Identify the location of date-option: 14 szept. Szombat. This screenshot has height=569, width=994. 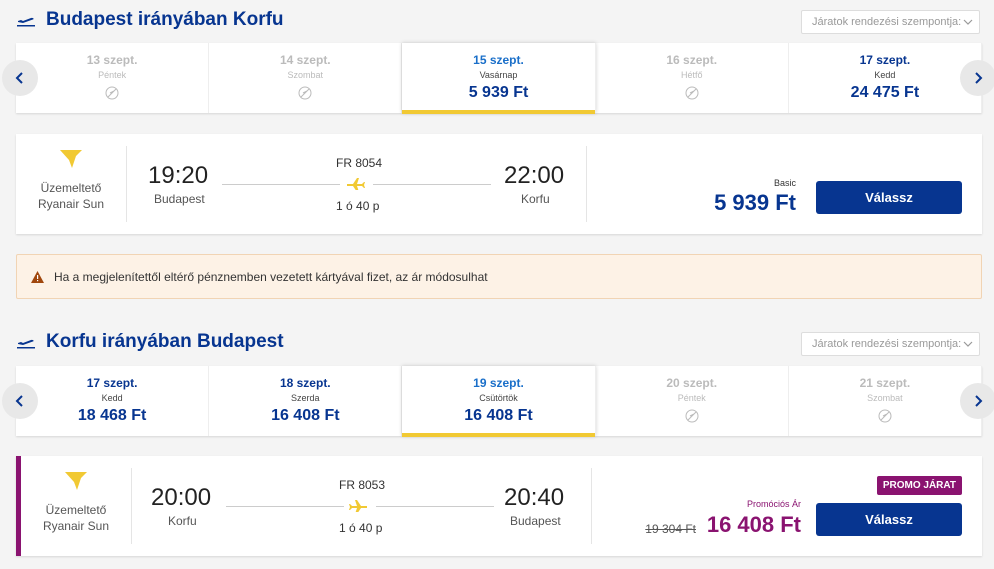
(306, 78).